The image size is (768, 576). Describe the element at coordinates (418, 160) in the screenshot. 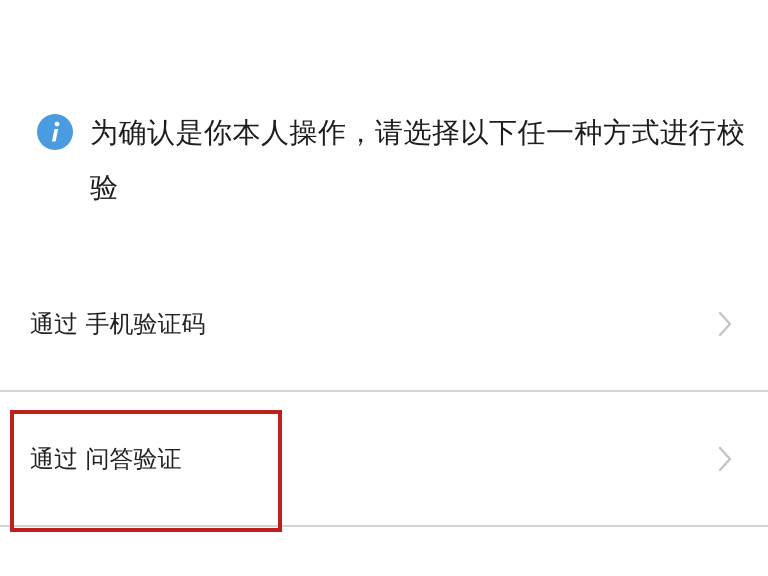

I see `notice-text: 为确认是你本人操作，请选择以下任一种方式进行校验` at that location.